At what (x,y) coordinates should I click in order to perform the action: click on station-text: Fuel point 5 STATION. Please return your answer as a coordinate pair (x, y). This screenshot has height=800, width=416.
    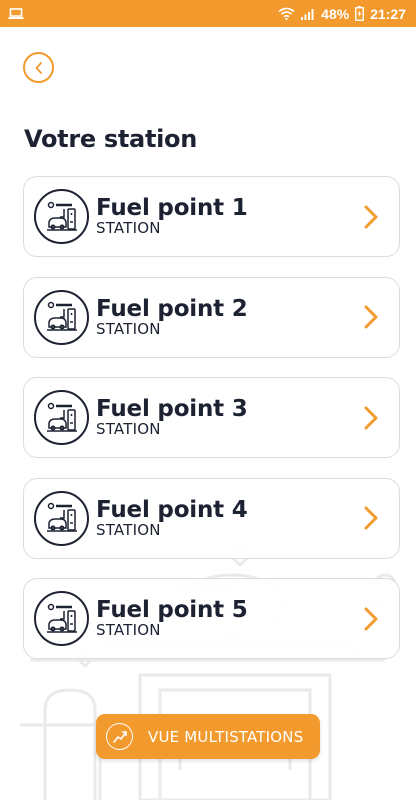
    Looking at the image, I should click on (172, 618).